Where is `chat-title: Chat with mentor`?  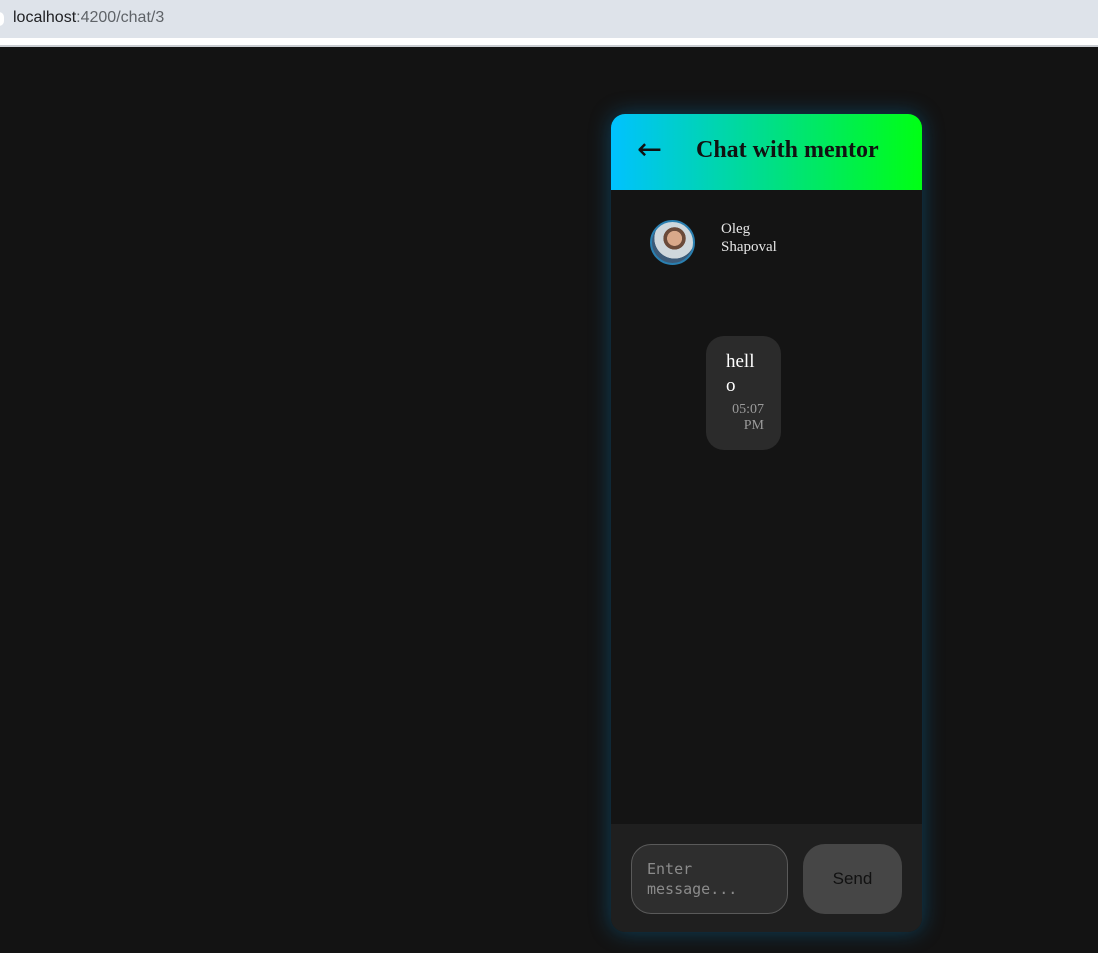
chat-title: Chat with mentor is located at coordinates (787, 150).